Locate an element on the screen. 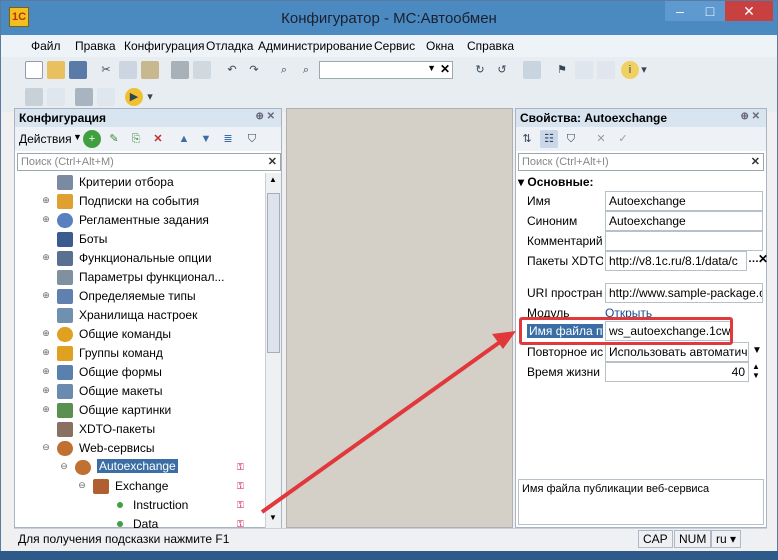  xdto-packages-field: http://v8.1c.ru/8.1/data/c is located at coordinates (676, 261).